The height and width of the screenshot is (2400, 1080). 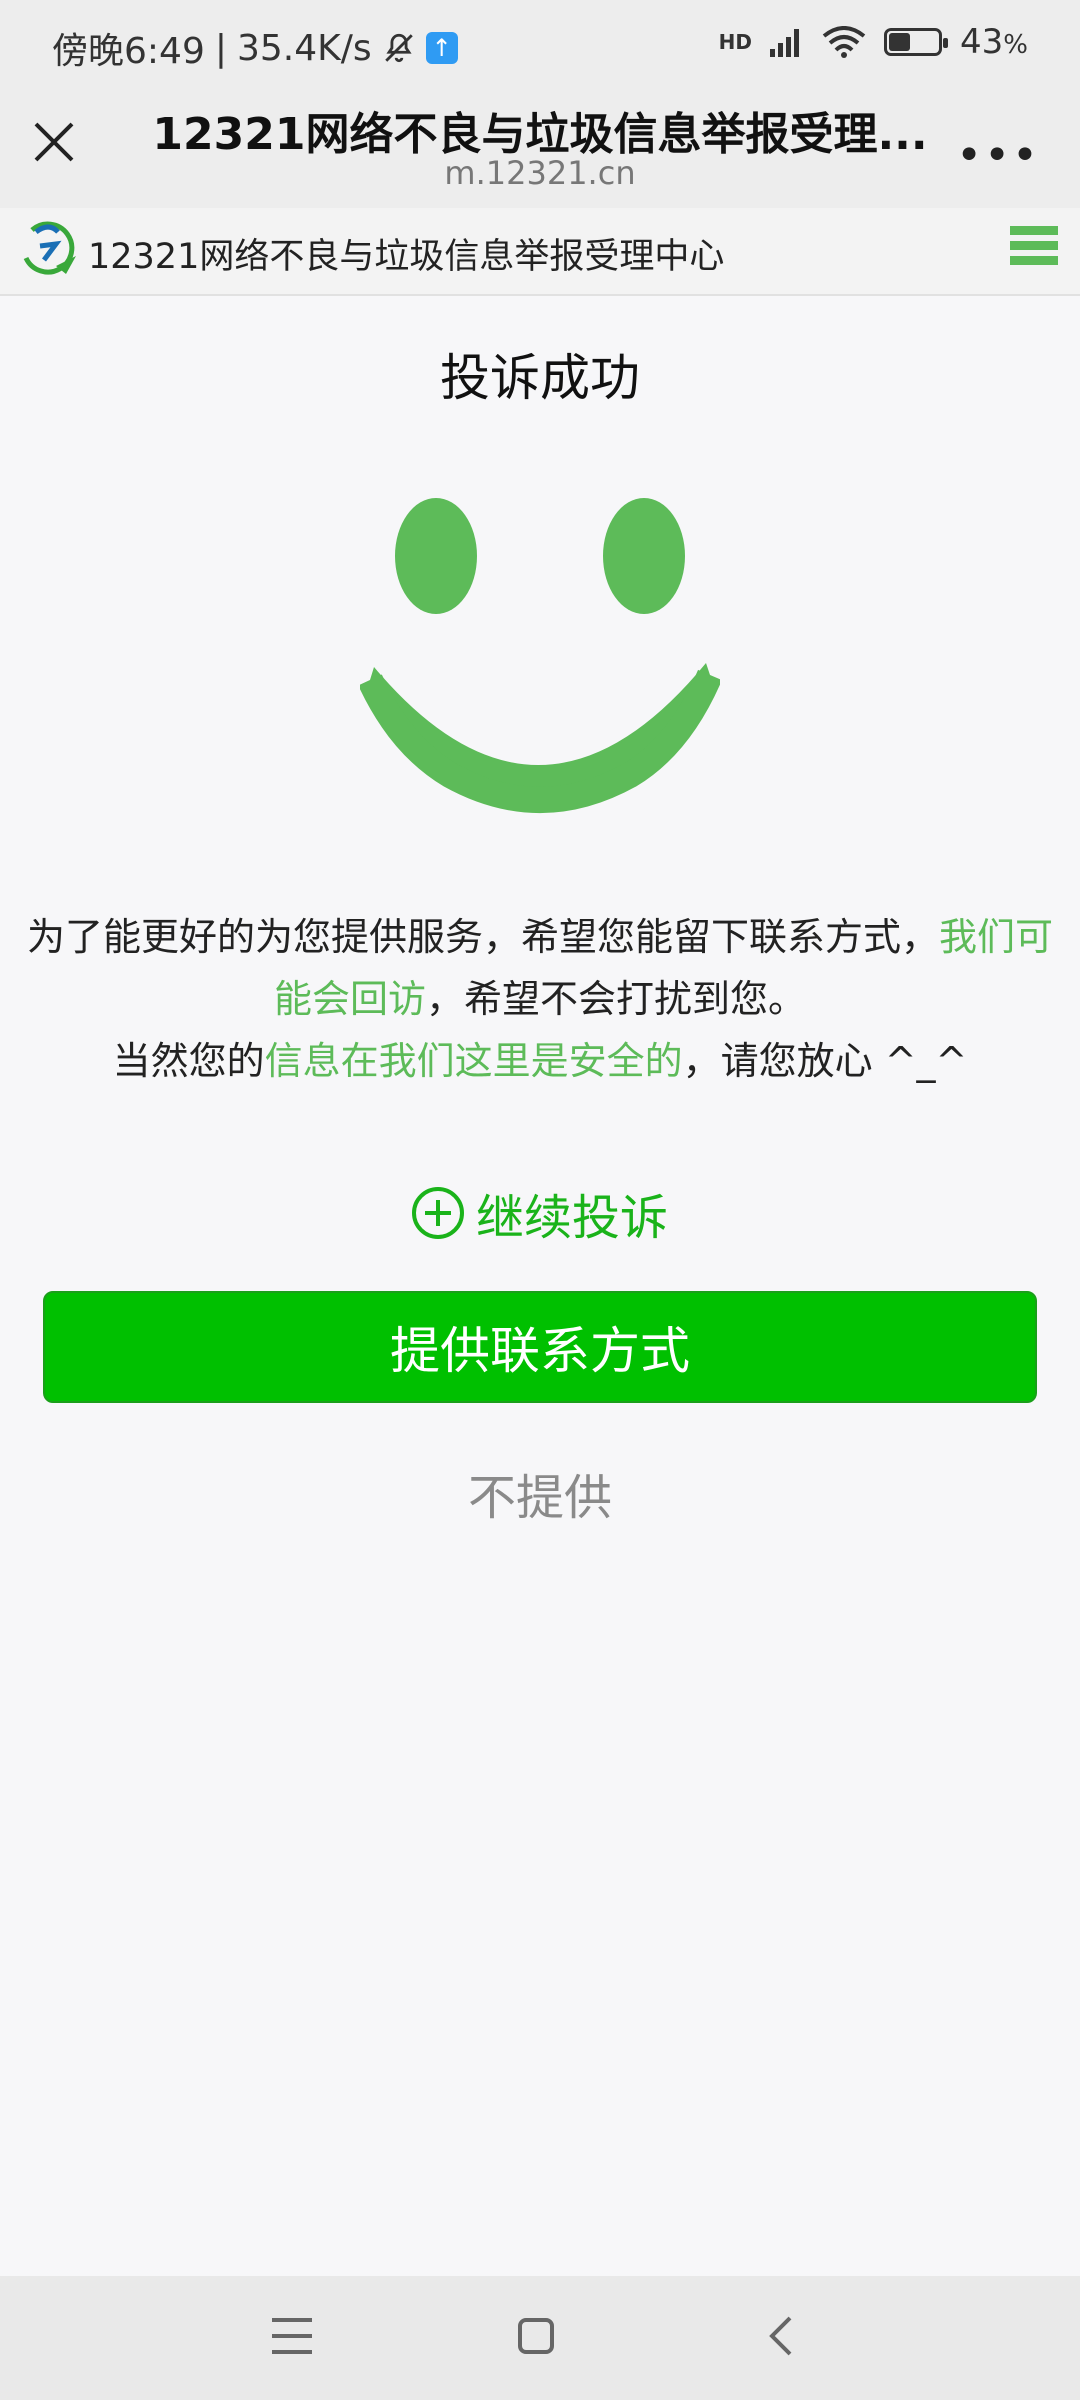 What do you see at coordinates (982, 42) in the screenshot?
I see `battery-percent: 43` at bounding box center [982, 42].